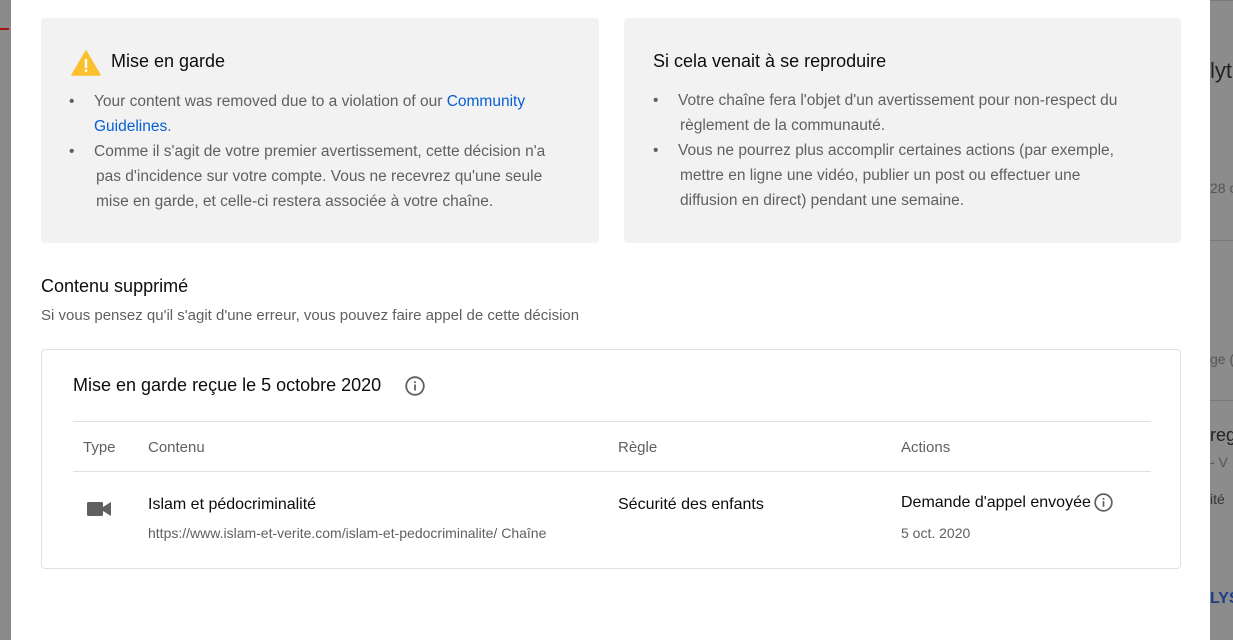  Describe the element at coordinates (926, 447) in the screenshot. I see `column-header-actions: Actions` at that location.